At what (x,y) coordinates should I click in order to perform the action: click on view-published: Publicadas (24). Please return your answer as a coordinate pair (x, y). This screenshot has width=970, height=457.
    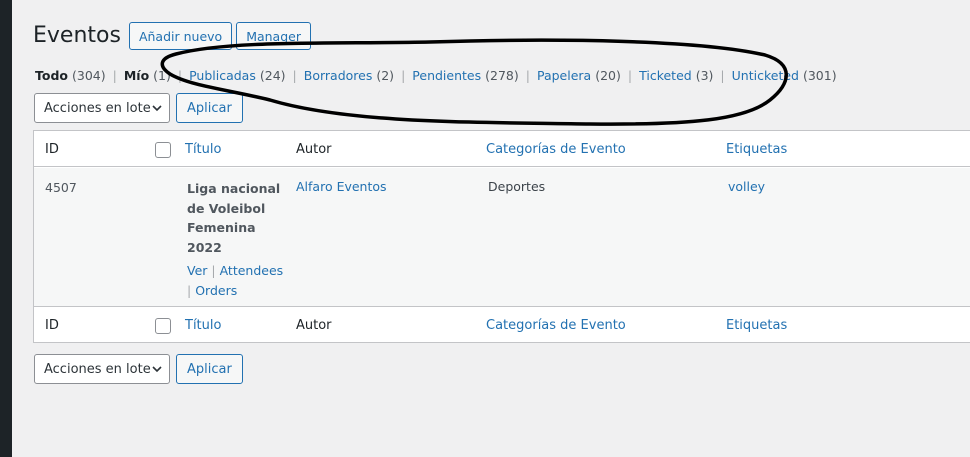
    Looking at the image, I should click on (237, 75).